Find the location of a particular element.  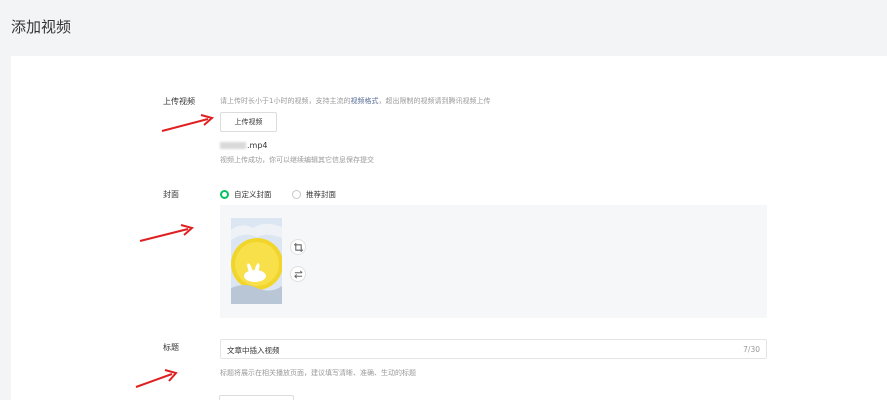

title-input-value: 文章中插入视频 is located at coordinates (253, 350).